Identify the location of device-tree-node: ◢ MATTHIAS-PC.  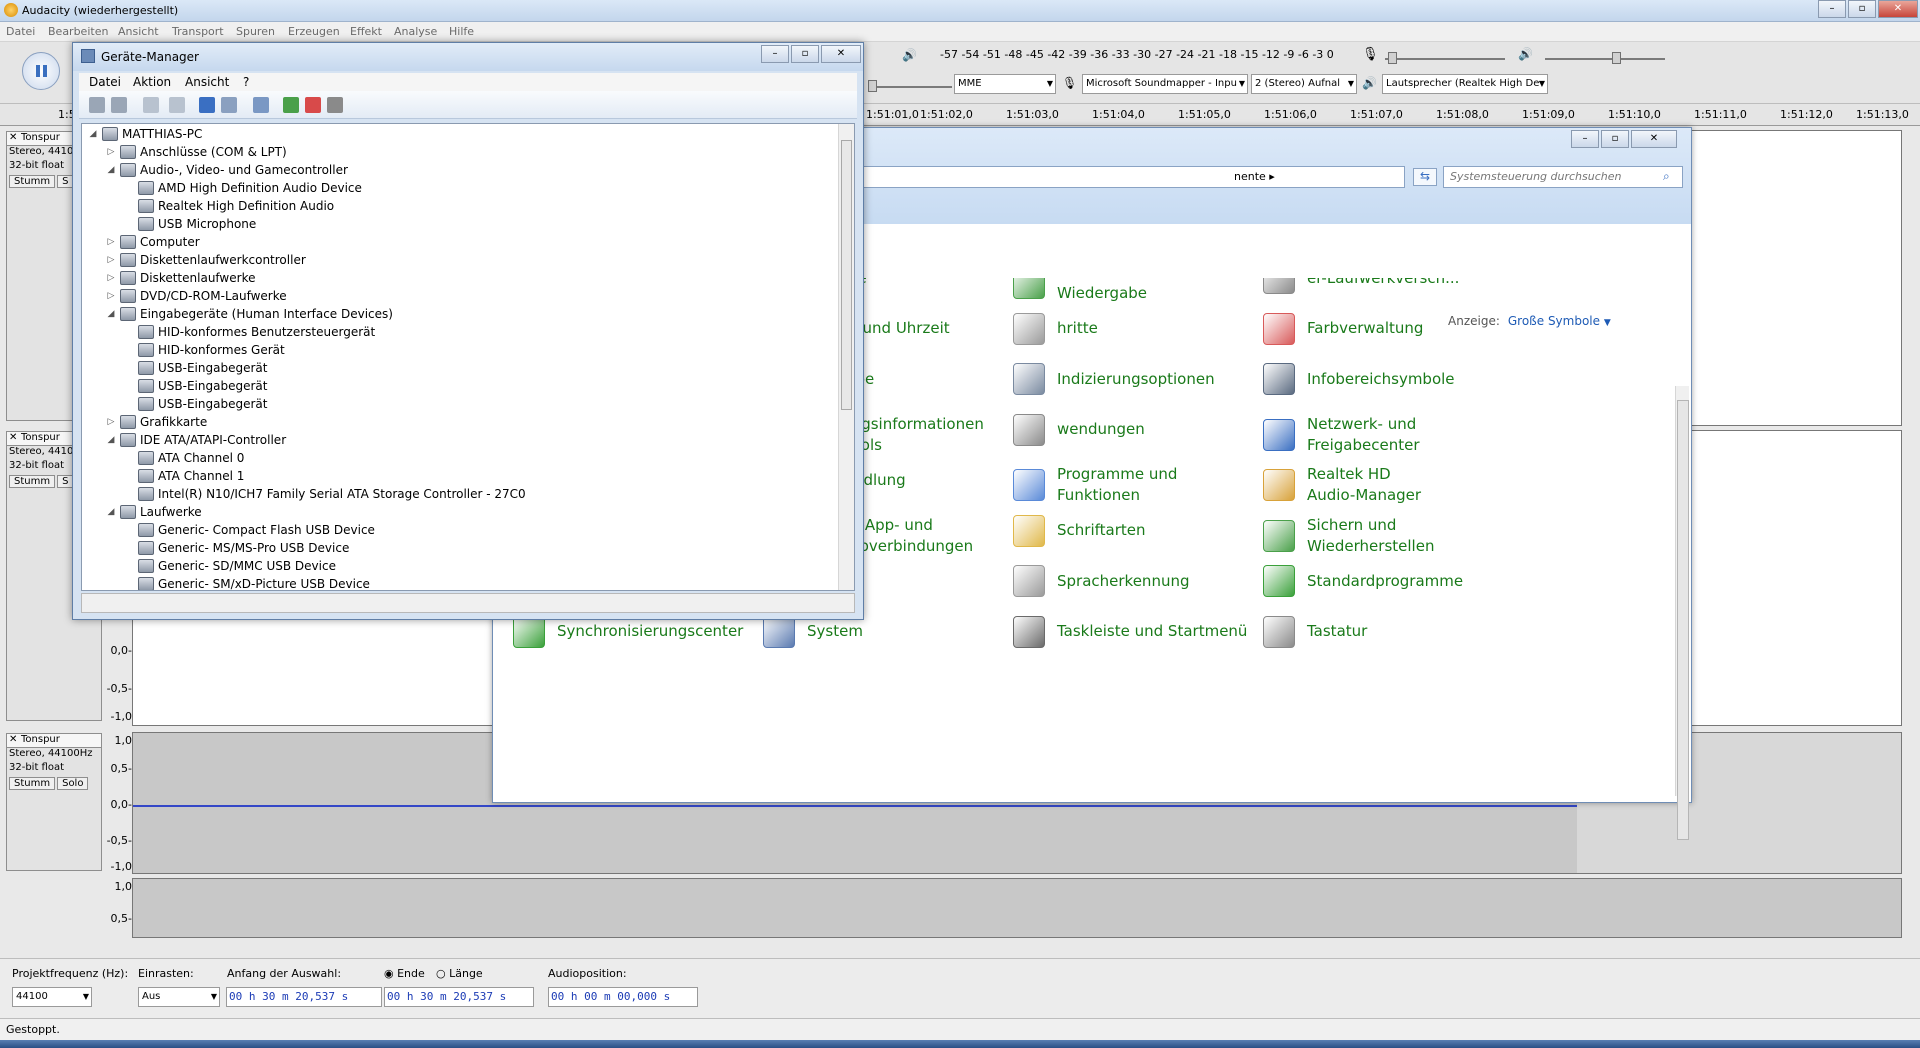
(145, 134).